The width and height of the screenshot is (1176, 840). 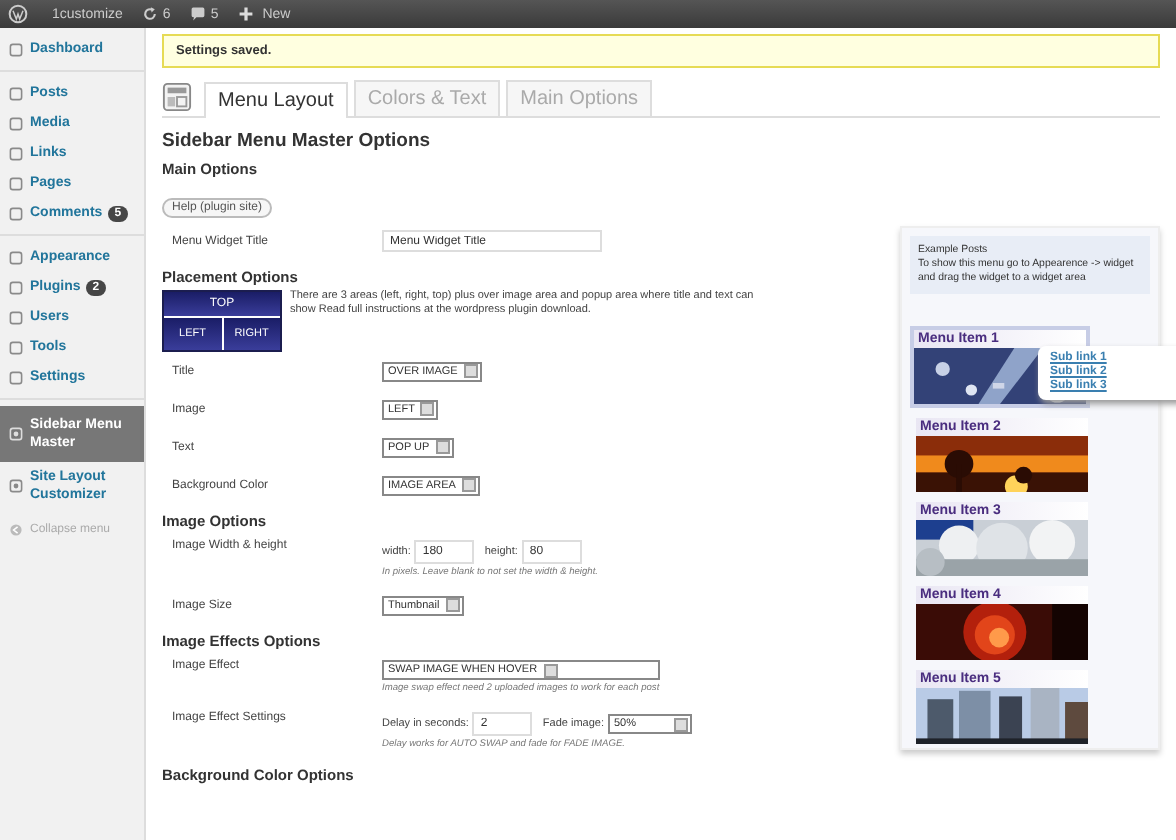 What do you see at coordinates (246, 14) in the screenshot?
I see `plus-icon` at bounding box center [246, 14].